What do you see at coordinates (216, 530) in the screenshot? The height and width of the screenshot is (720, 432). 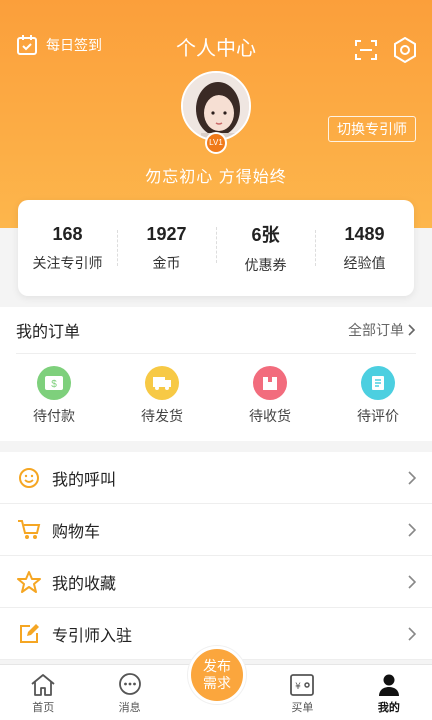 I see `menu-shopping-cart: 购物车` at bounding box center [216, 530].